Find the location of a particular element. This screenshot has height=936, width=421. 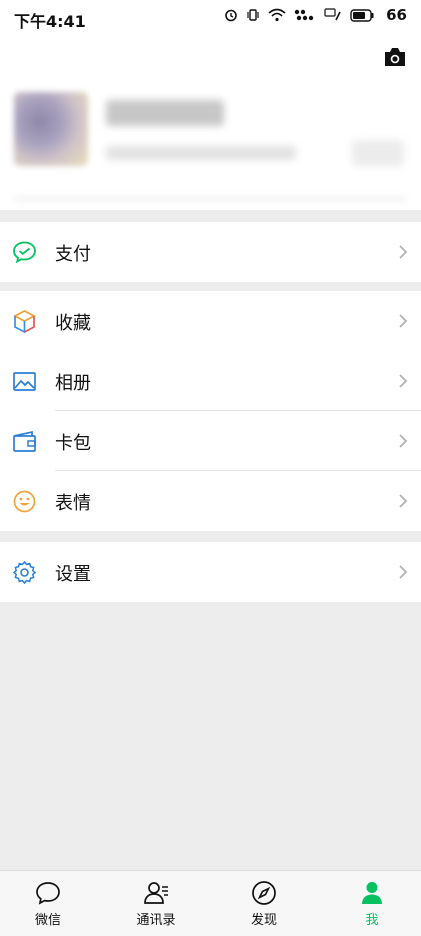

avatar is located at coordinates (51, 129).